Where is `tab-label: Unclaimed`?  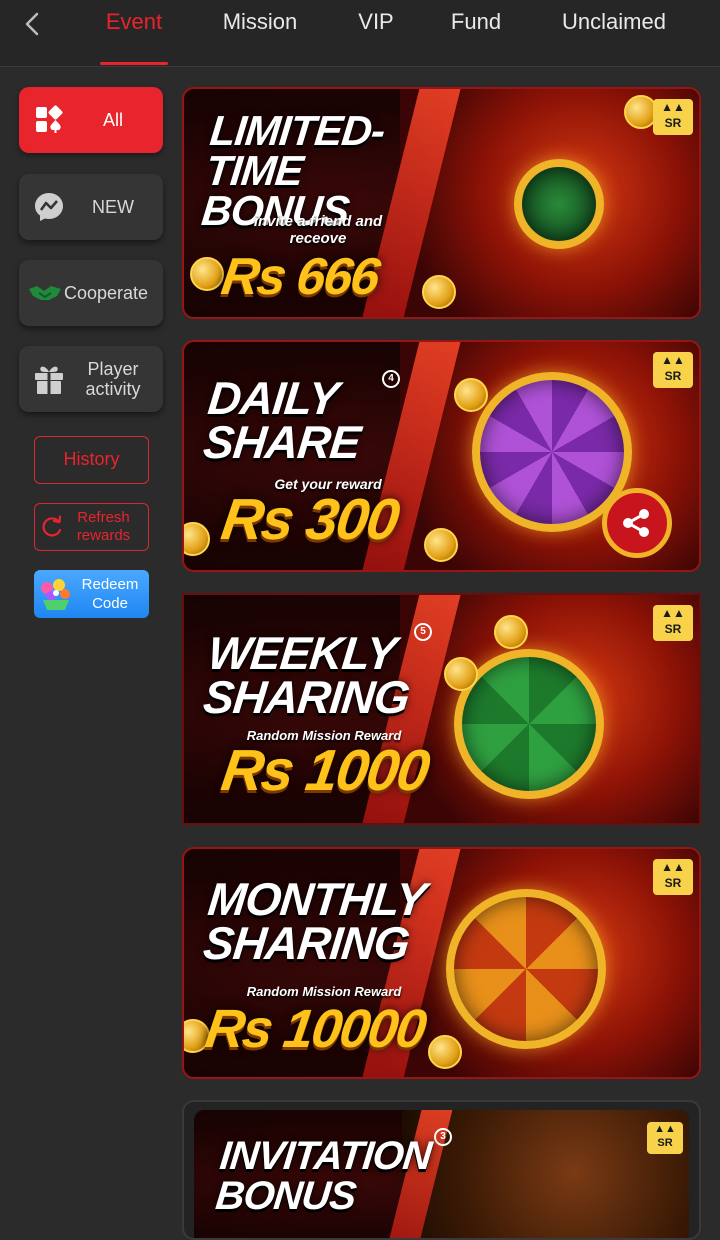
tab-label: Unclaimed is located at coordinates (614, 21).